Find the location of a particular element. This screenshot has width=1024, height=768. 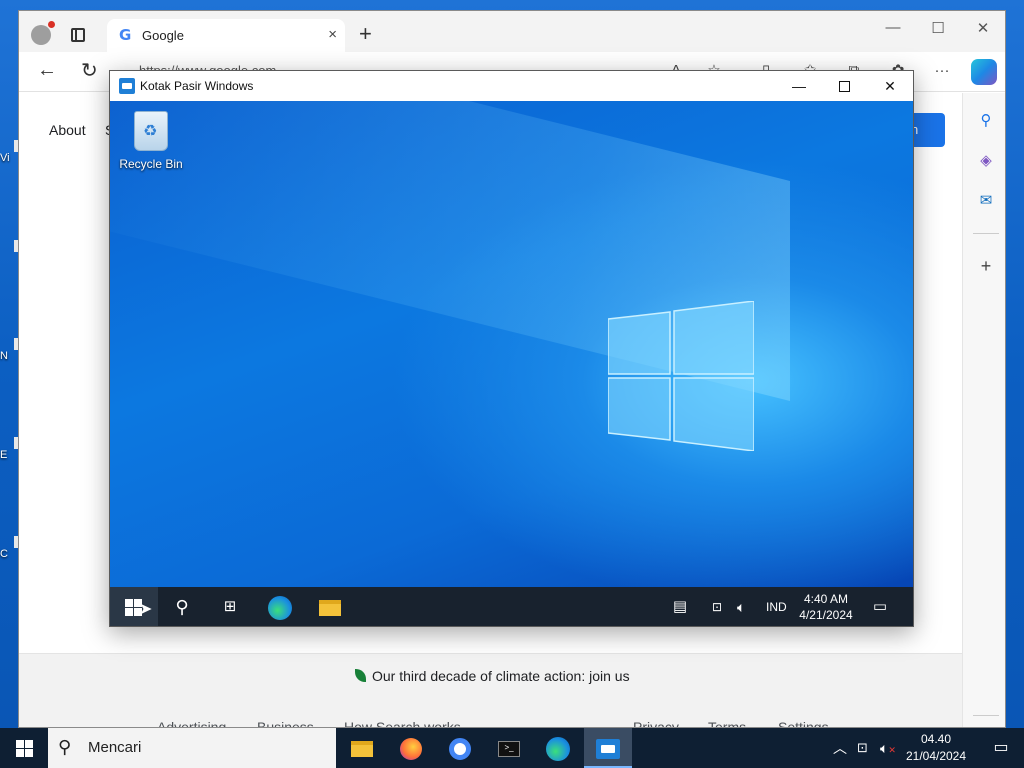

taskbar-windows-sandbox is located at coordinates (608, 748).